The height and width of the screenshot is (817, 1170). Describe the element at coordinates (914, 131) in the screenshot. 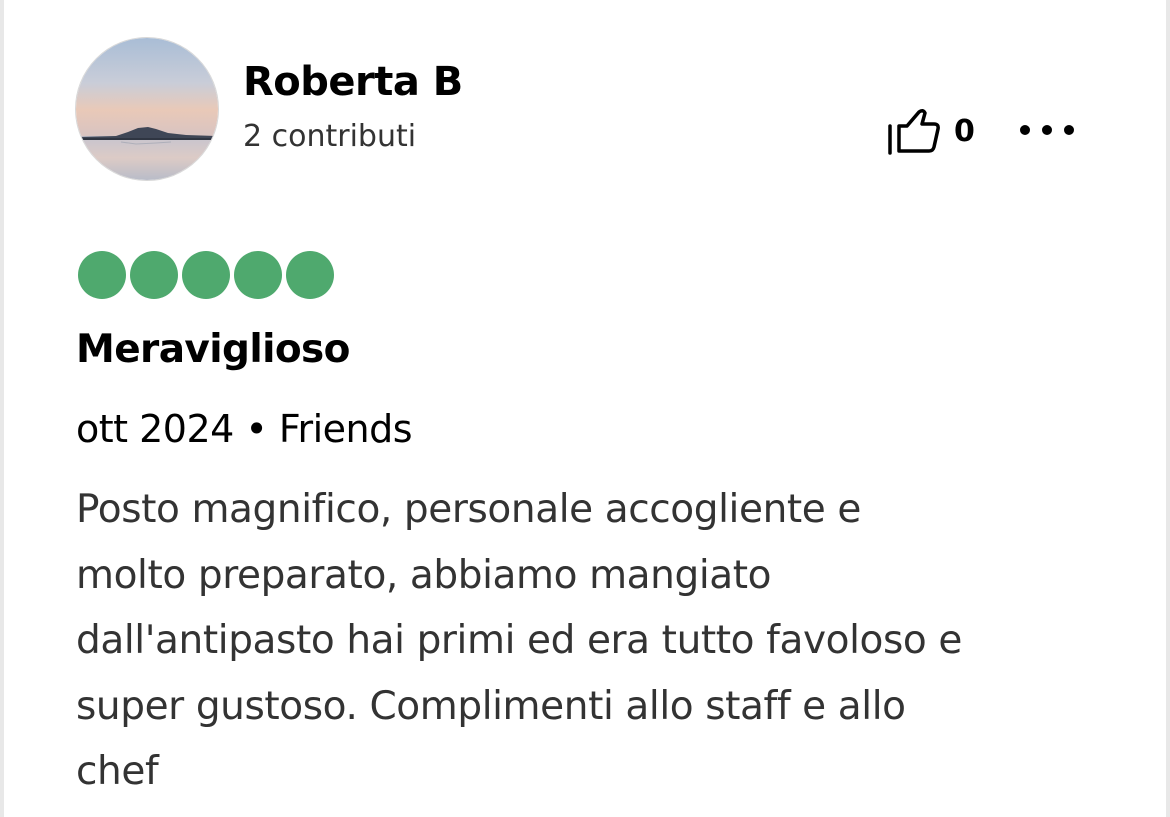

I see `thumbs-up-icon` at that location.